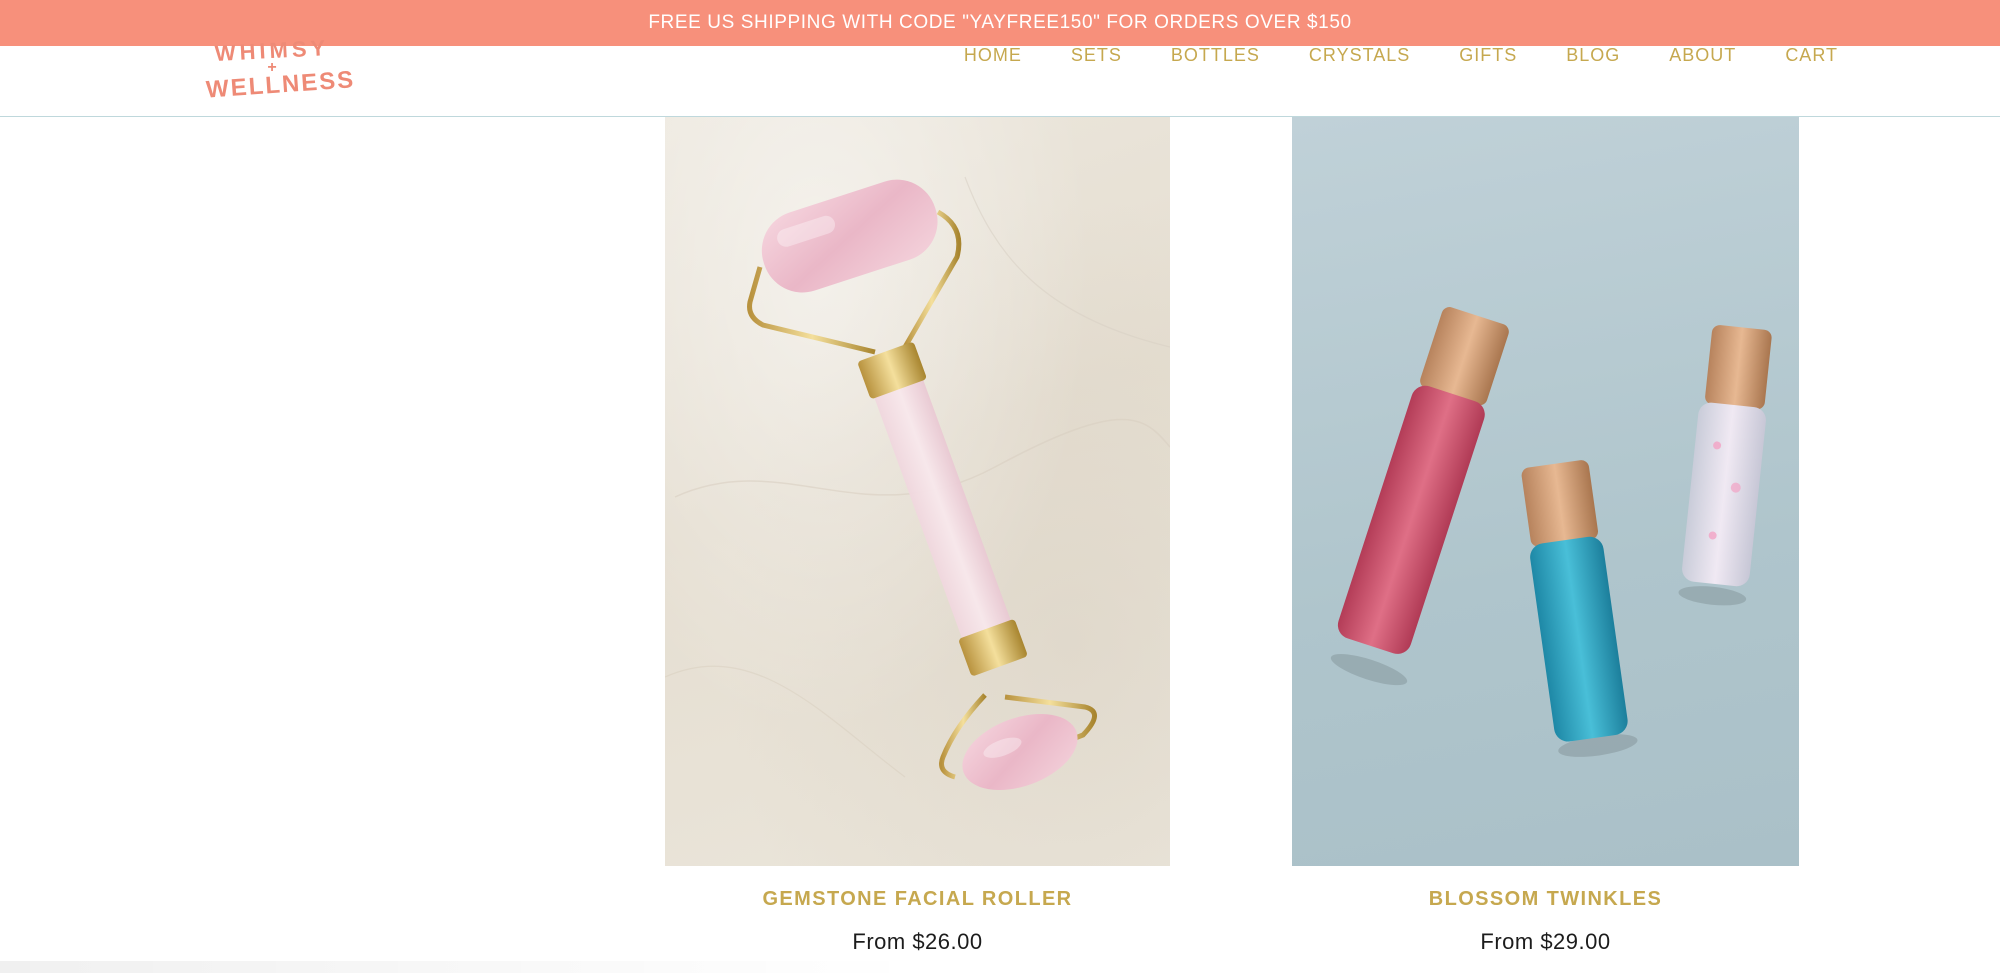 The width and height of the screenshot is (2000, 973). What do you see at coordinates (460, 967) in the screenshot?
I see `bottom-shadow` at bounding box center [460, 967].